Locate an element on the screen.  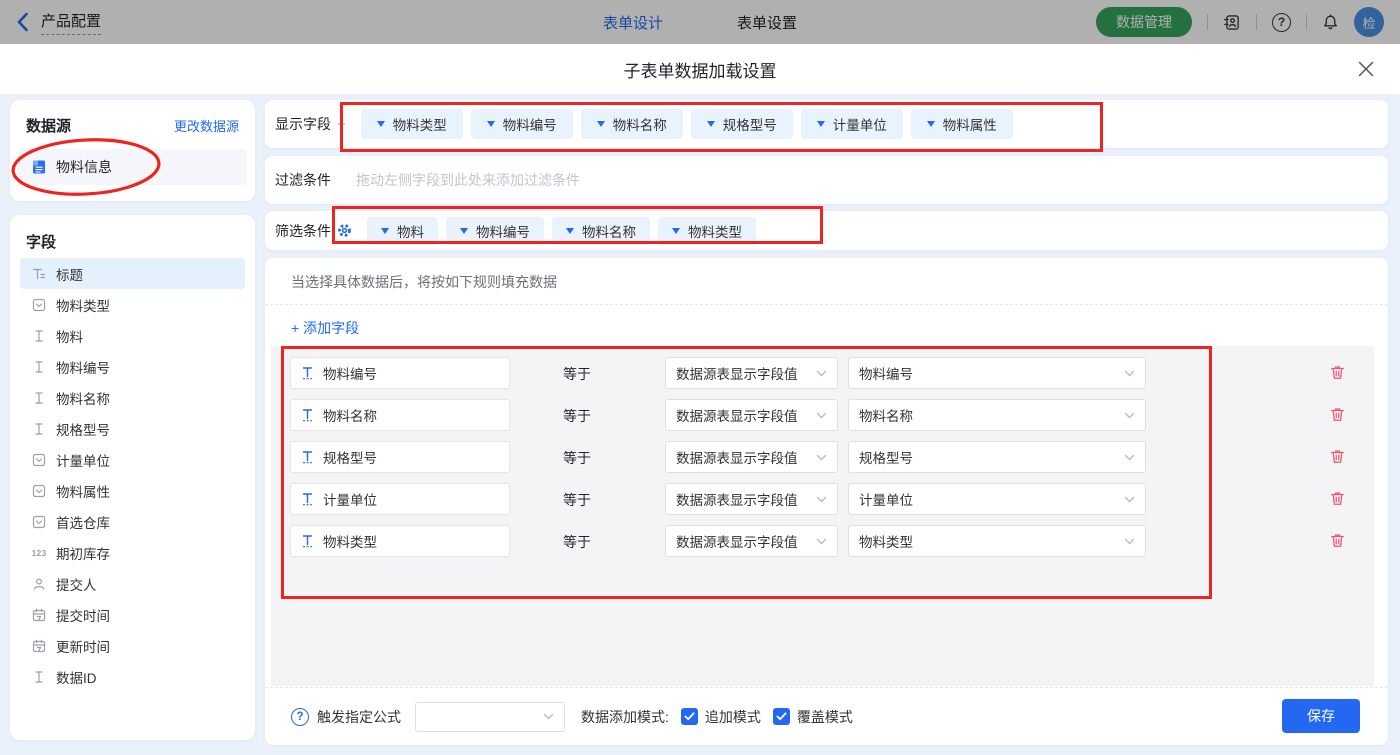
field-item: 123 期初库存 is located at coordinates (132, 552).